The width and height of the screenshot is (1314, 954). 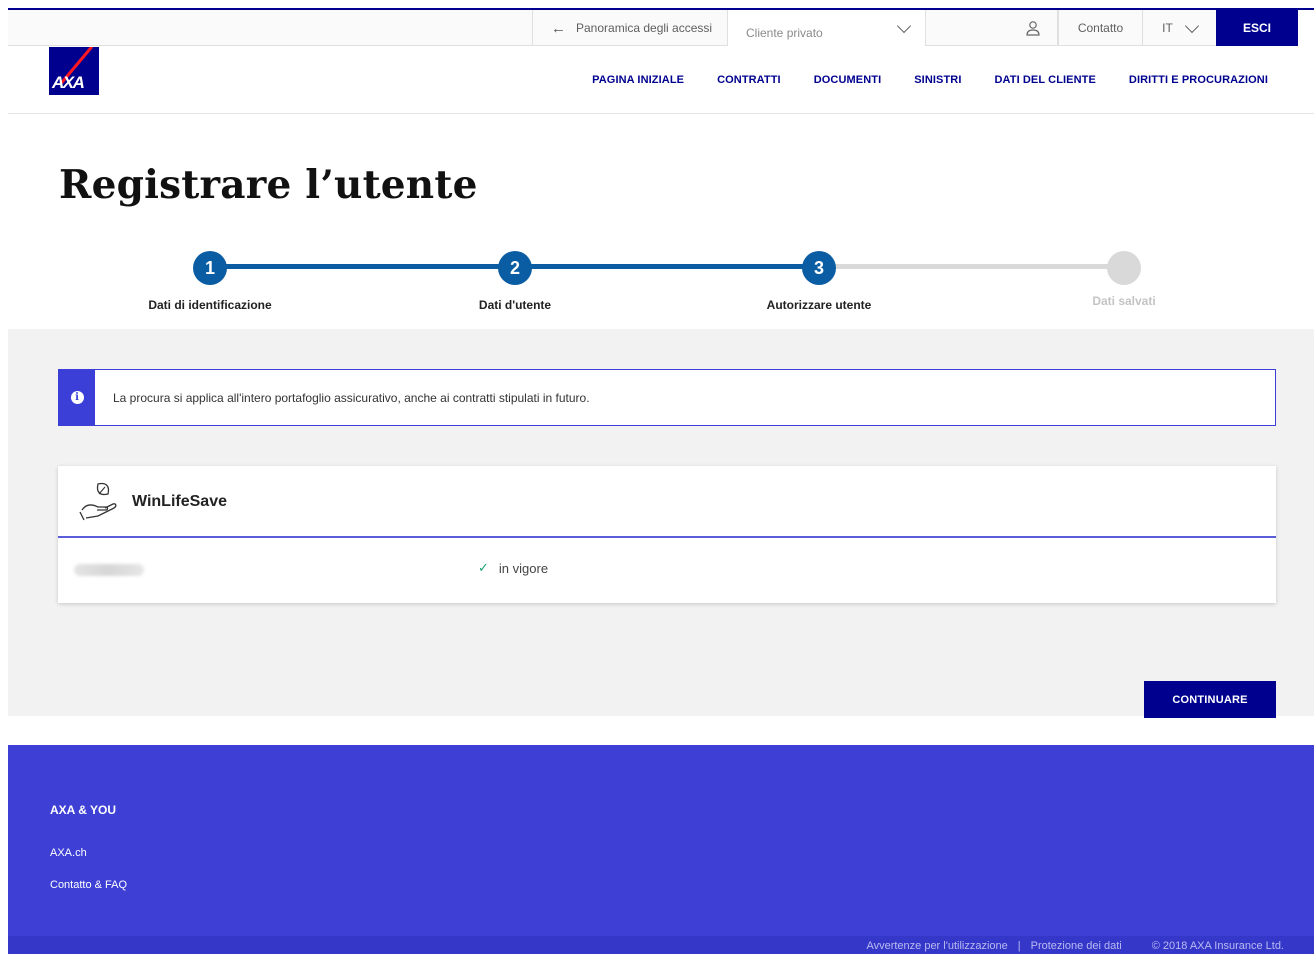 I want to click on logo-text: AXA, so click(x=68, y=82).